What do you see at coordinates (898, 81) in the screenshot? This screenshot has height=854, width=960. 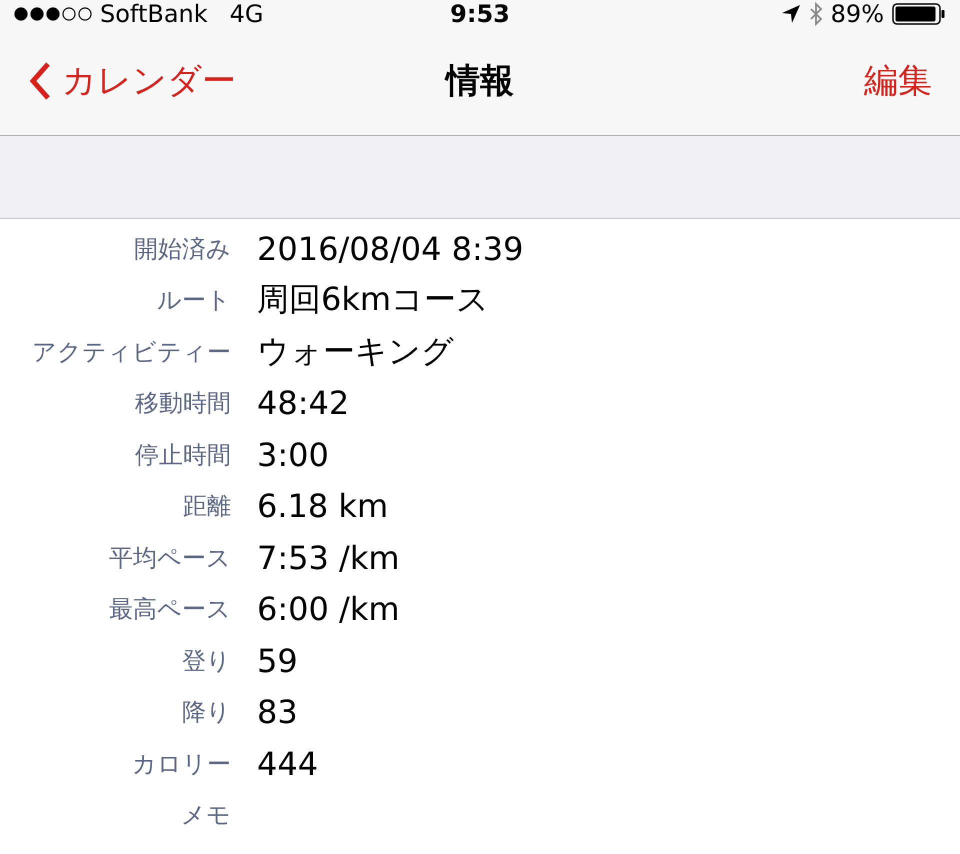 I see `edit-button: 編集` at bounding box center [898, 81].